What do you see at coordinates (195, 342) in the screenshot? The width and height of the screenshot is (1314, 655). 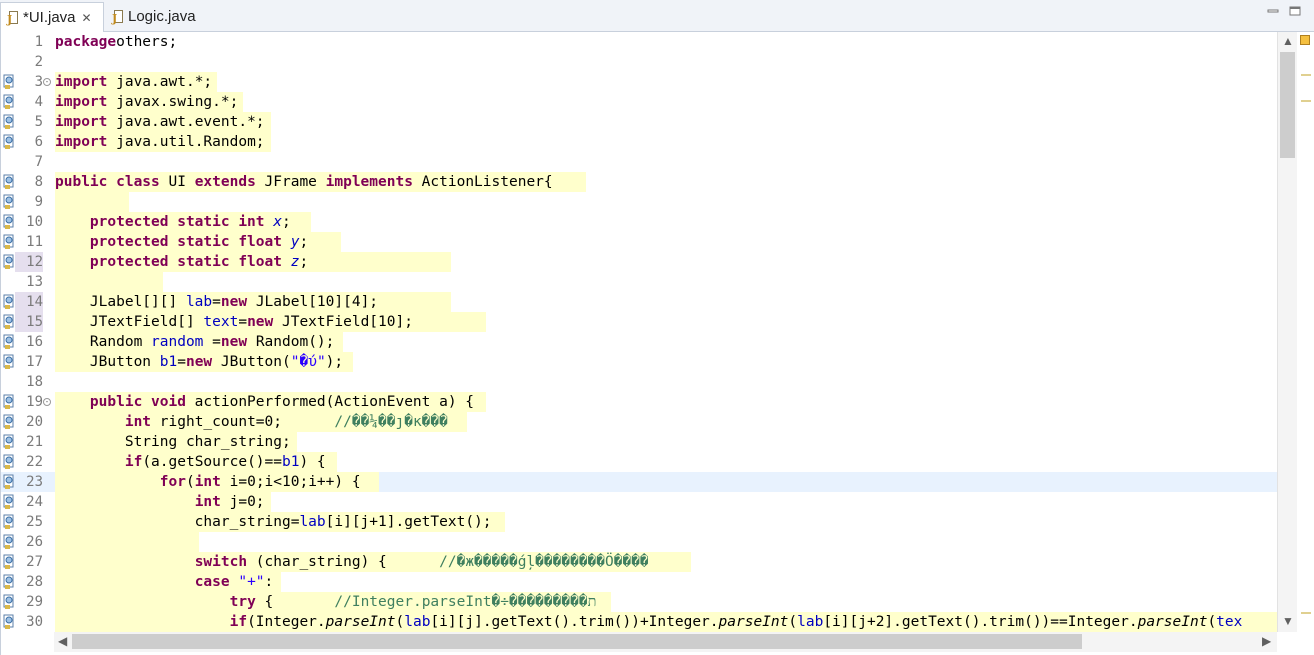 I see `code-text: Random random =new Random();` at bounding box center [195, 342].